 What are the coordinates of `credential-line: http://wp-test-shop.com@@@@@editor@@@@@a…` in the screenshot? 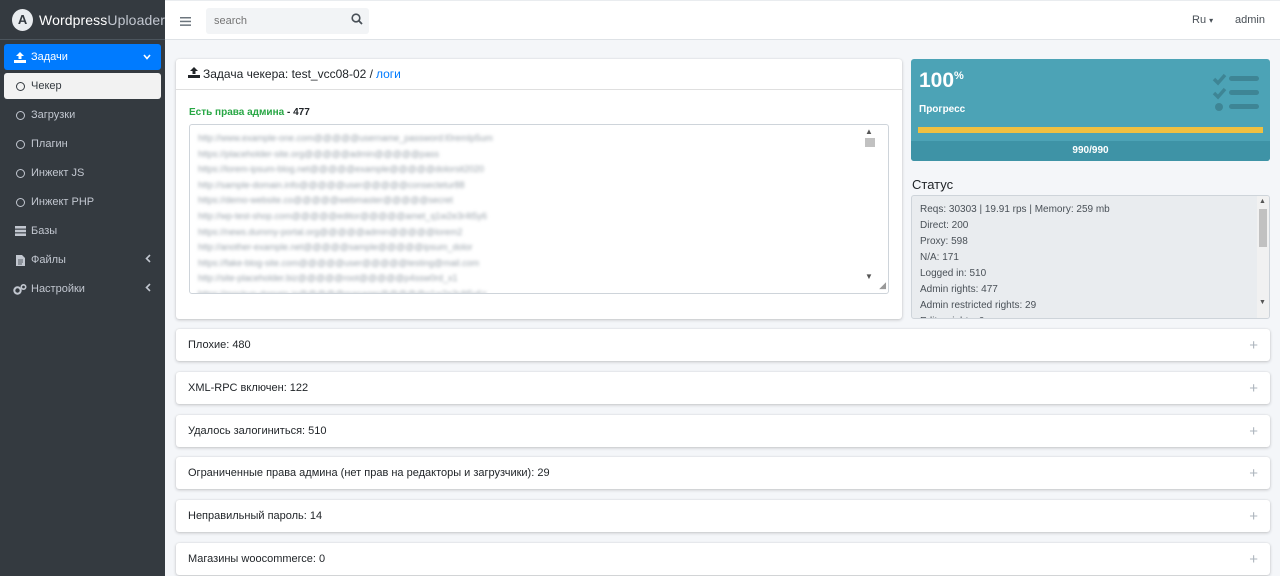 It's located at (342, 215).